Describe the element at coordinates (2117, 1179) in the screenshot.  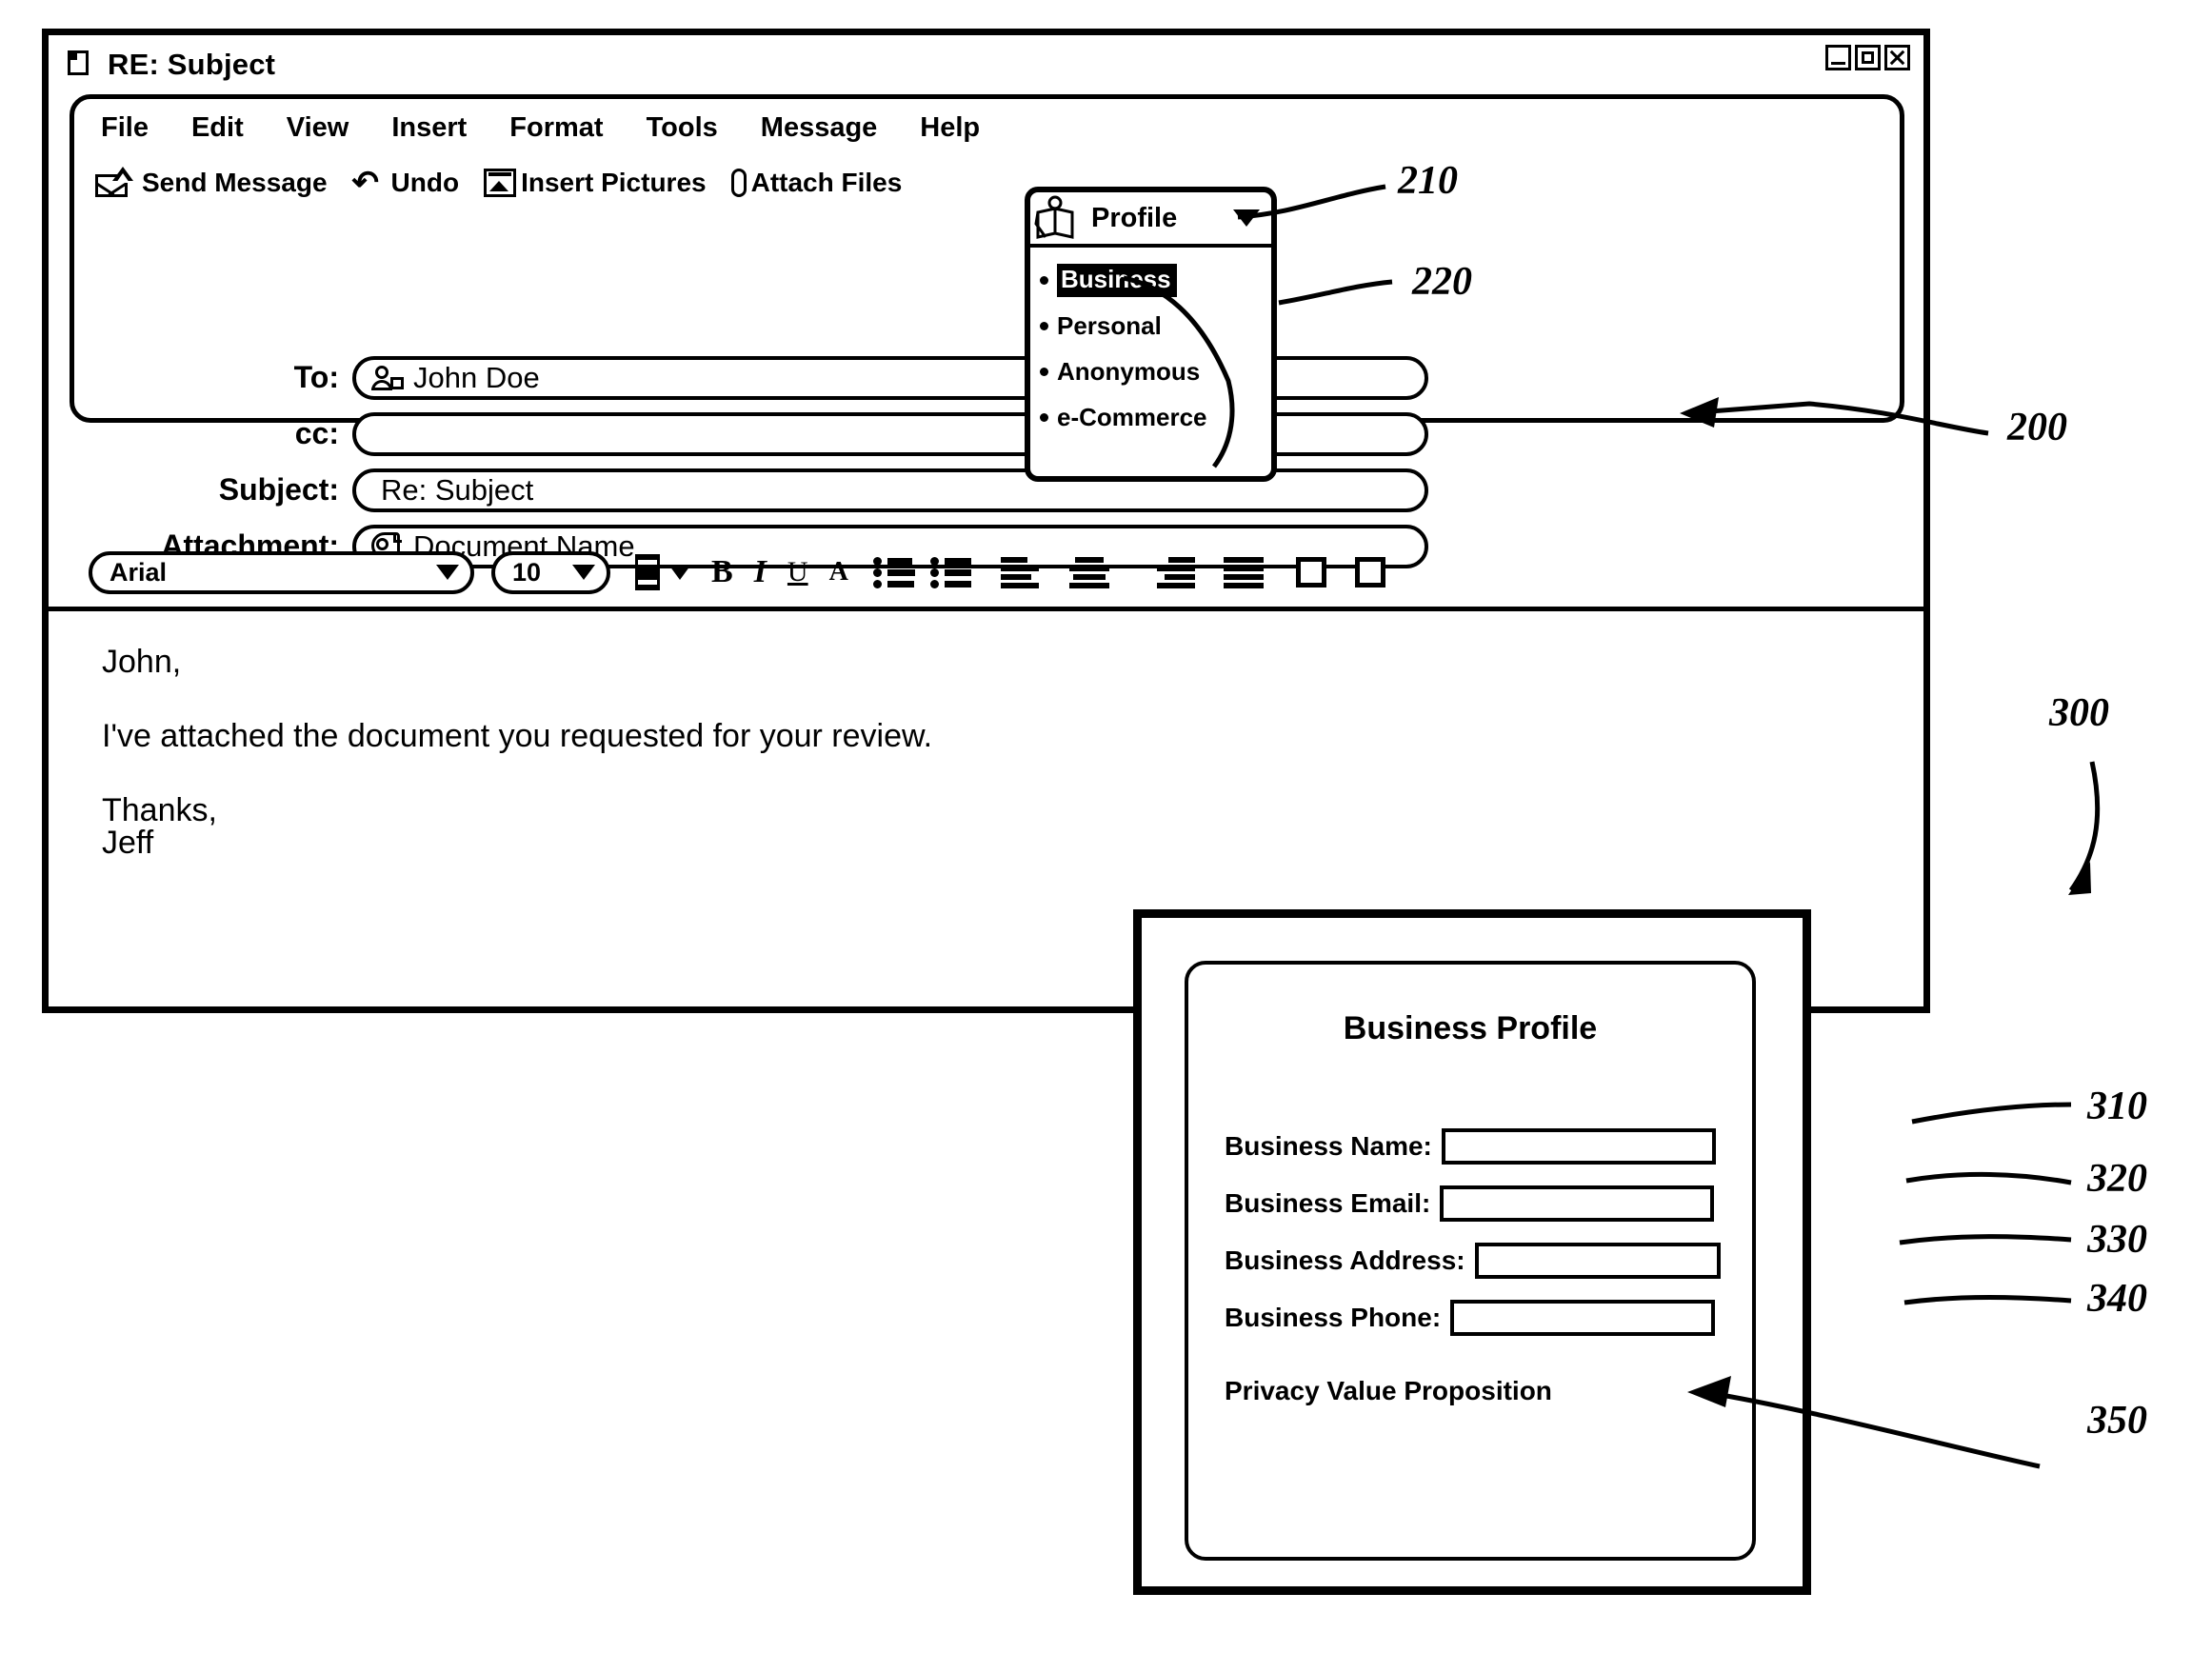
I see `reference-number-320: 320` at that location.